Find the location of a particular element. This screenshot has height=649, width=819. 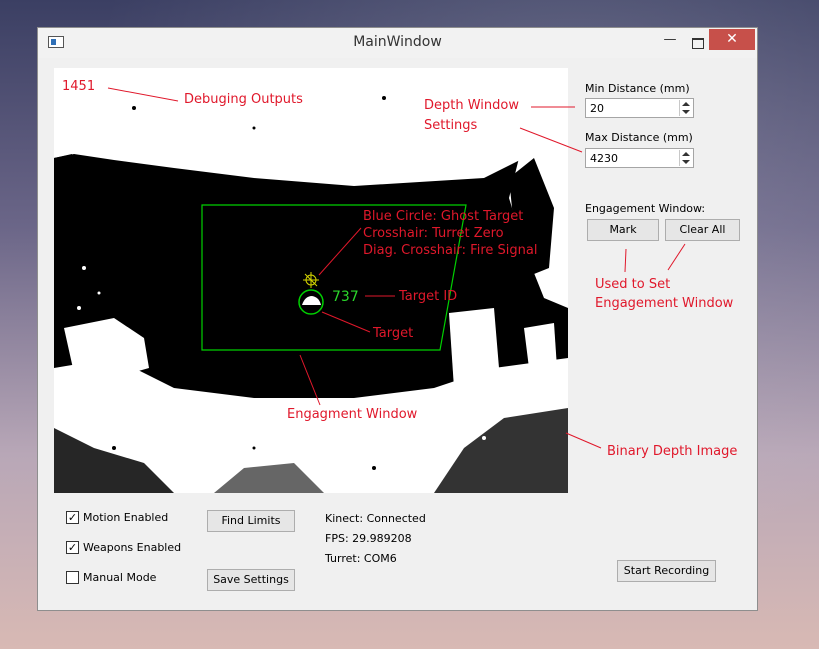

annotation-target-id: Target ID is located at coordinates (428, 296).